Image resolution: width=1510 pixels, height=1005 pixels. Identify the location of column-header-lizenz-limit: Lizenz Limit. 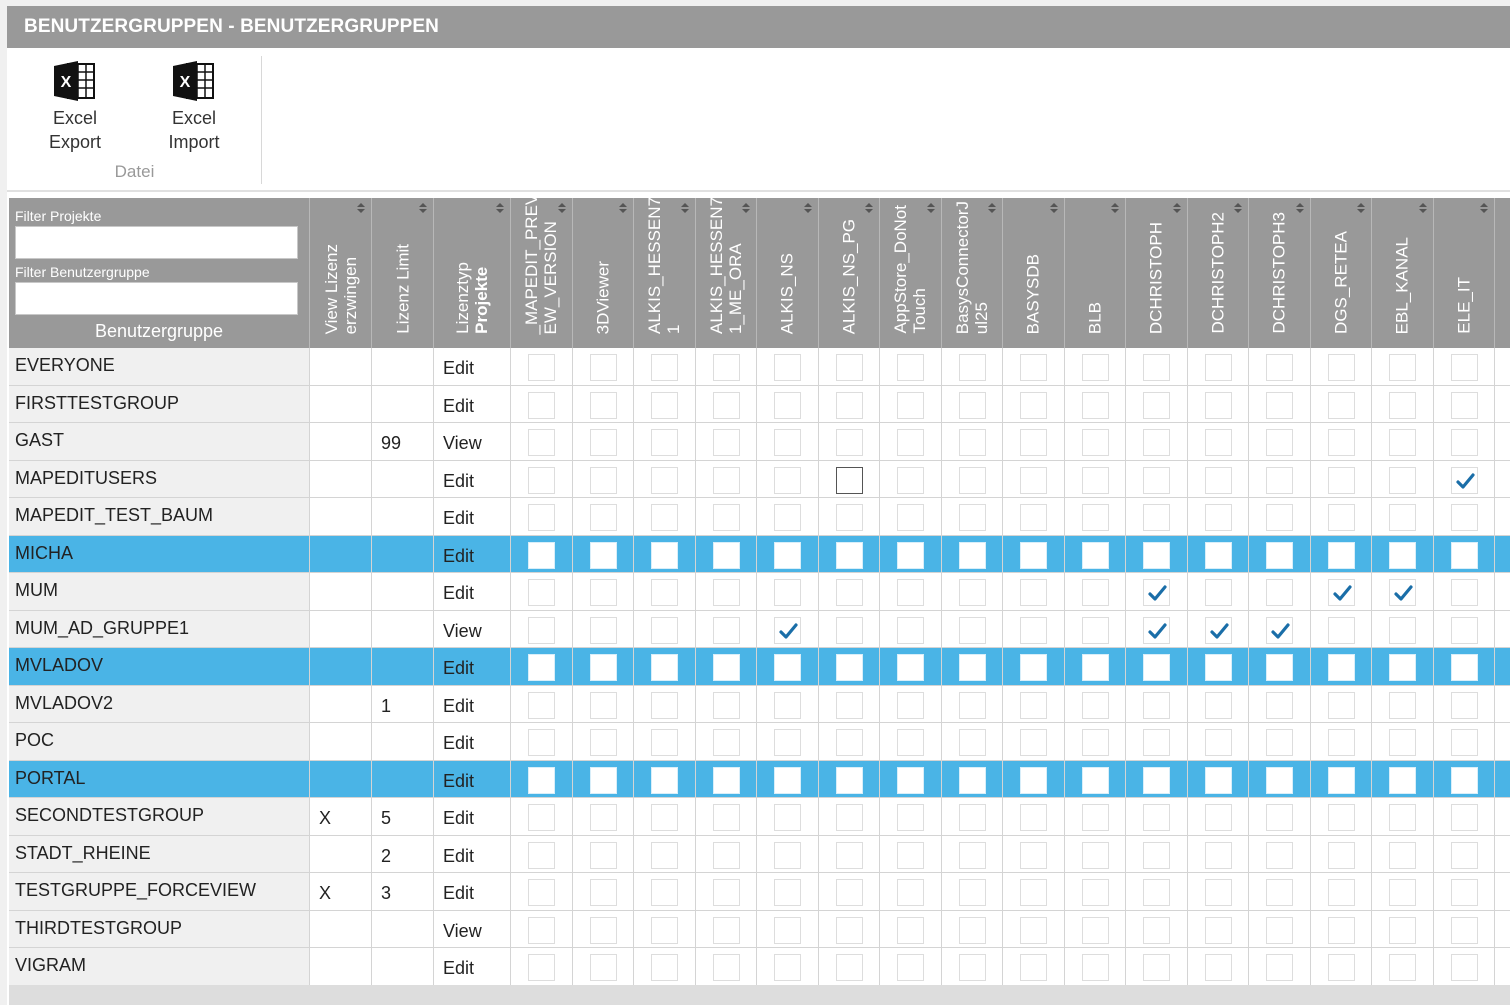
(402, 273).